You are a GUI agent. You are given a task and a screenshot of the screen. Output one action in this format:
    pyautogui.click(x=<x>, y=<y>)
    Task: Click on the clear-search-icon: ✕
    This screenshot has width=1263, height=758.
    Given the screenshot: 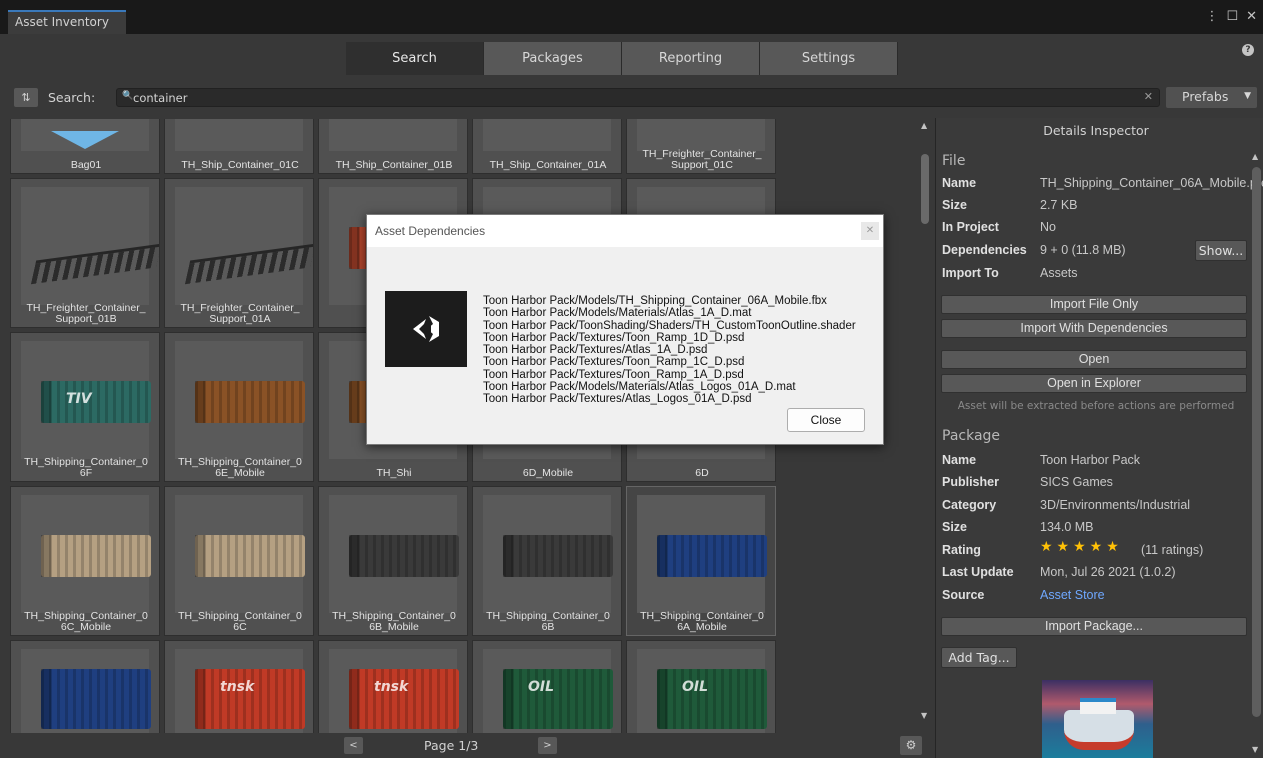 What is the action you would take?
    pyautogui.click(x=1148, y=96)
    